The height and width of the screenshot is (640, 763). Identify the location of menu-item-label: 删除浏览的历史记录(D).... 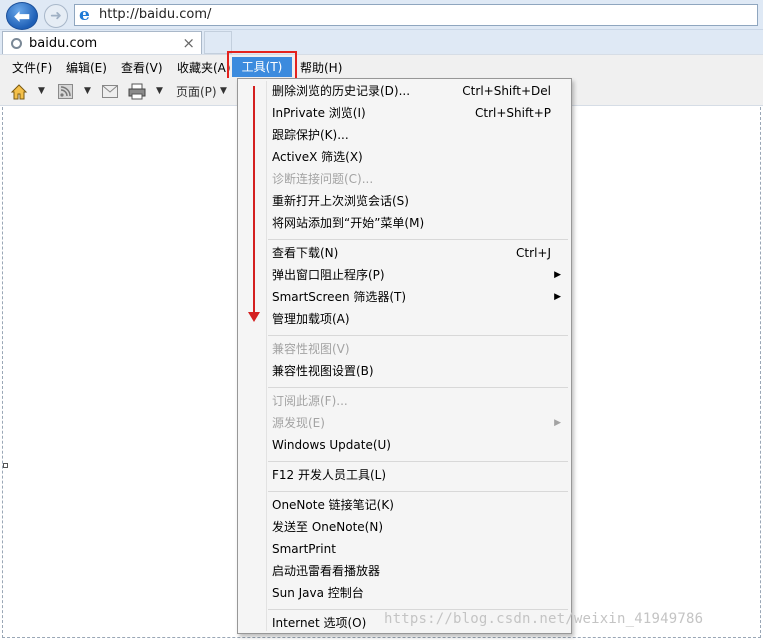
(341, 91).